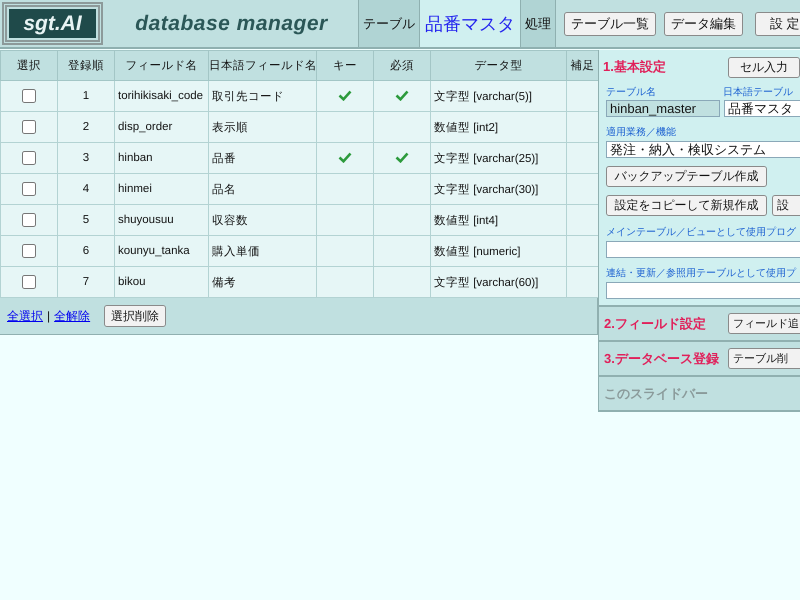 The height and width of the screenshot is (600, 800). Describe the element at coordinates (662, 359) in the screenshot. I see `section-heading: 3.データベース登録` at that location.